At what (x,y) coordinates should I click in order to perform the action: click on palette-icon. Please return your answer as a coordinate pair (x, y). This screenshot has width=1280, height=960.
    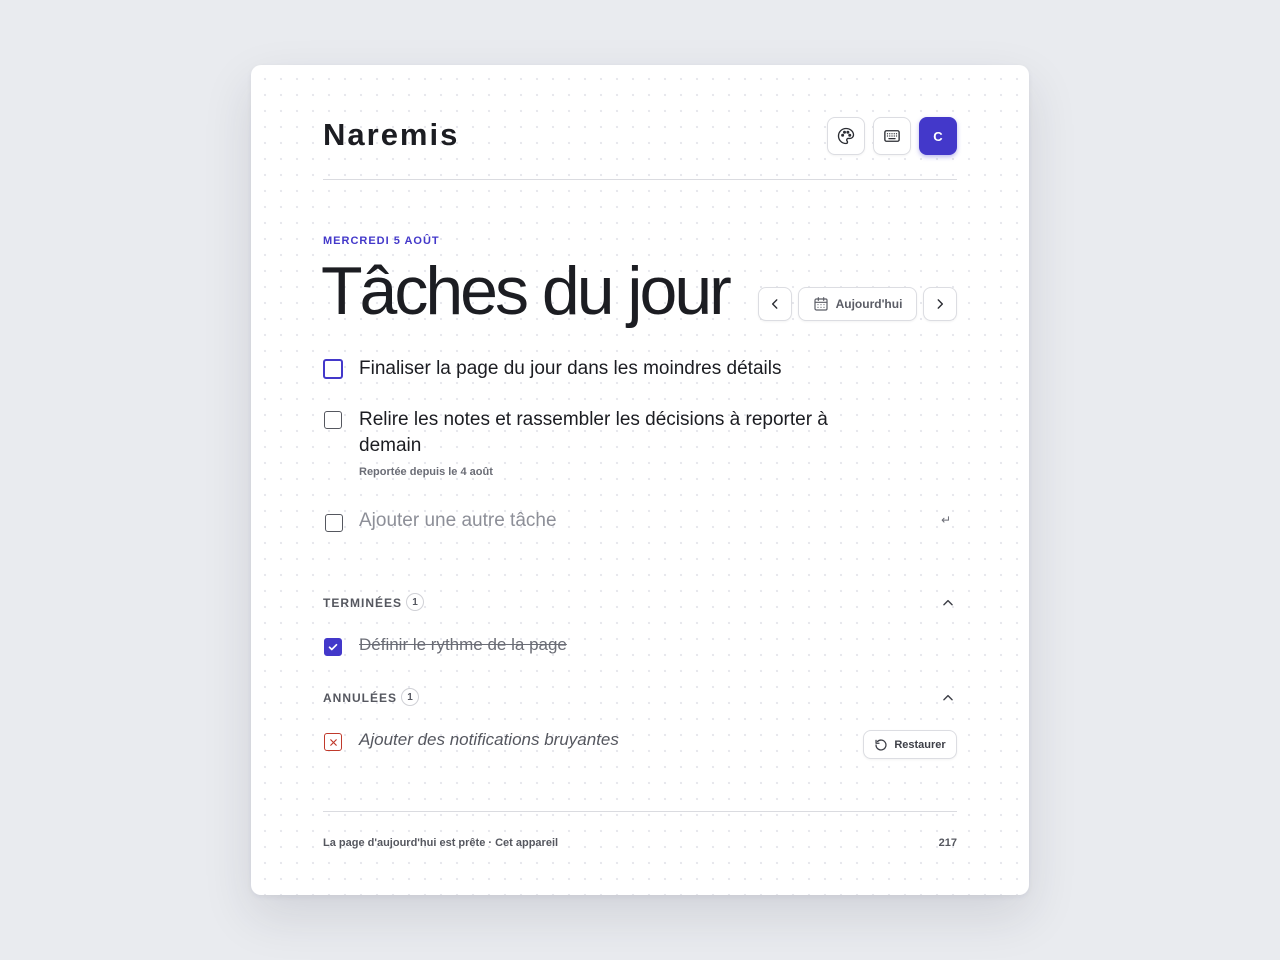
    Looking at the image, I should click on (846, 136).